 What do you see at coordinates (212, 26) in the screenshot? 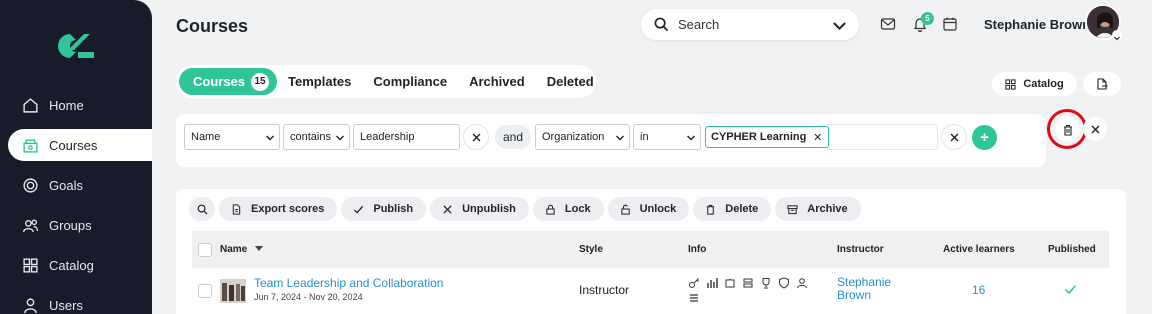
I see `page-title: Courses` at bounding box center [212, 26].